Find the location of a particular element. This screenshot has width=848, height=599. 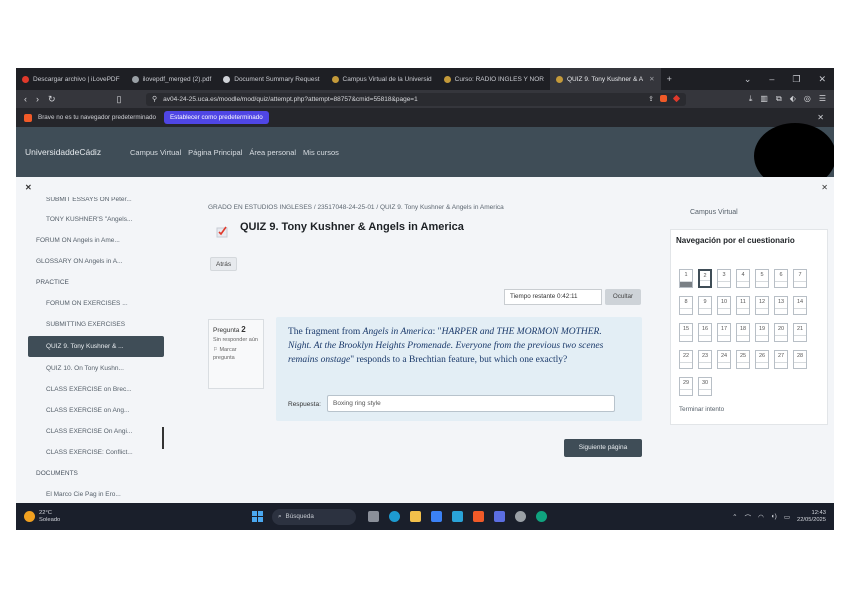

course-index-item: SUBMITTING EXERCISES is located at coordinates (93, 324).